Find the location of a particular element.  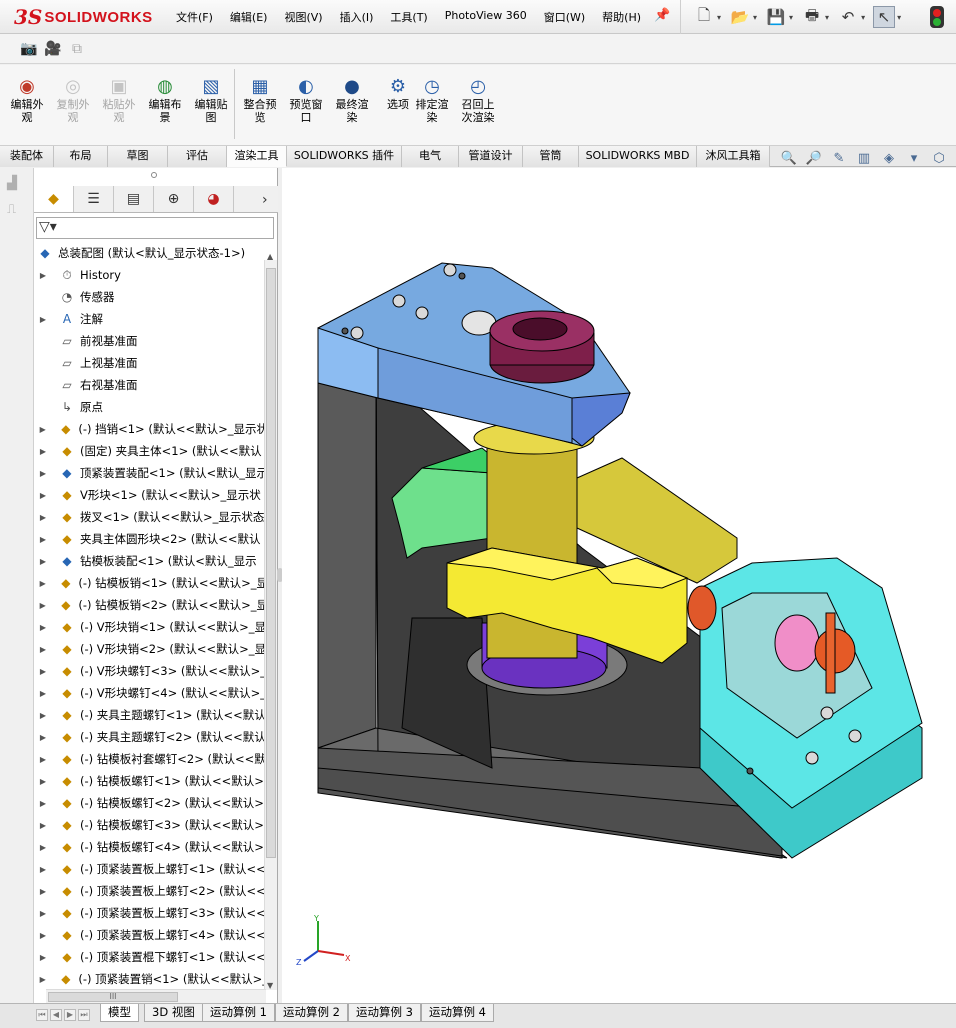

command-tab-6: 电气 is located at coordinates (430, 156).